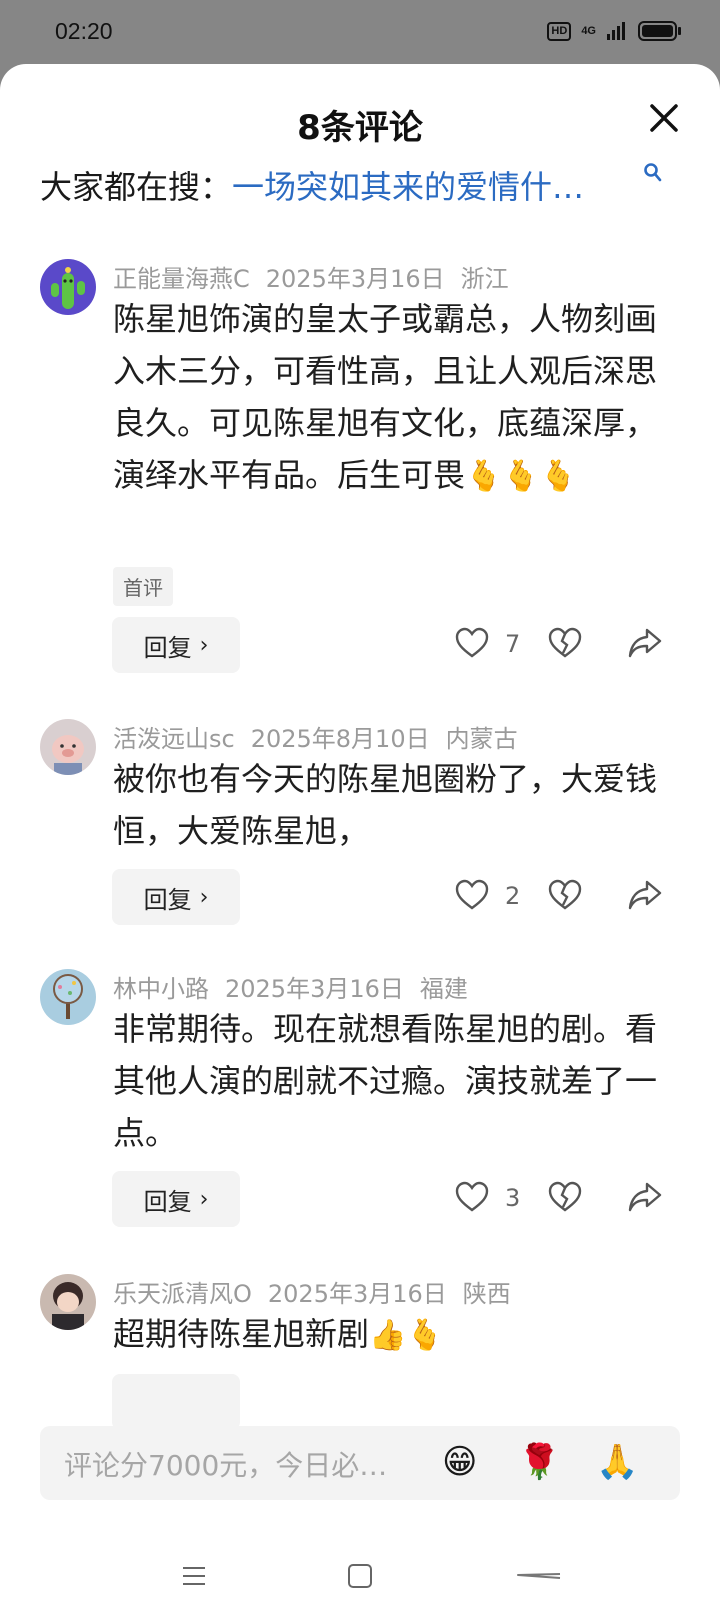  I want to click on status-icons: HD 4G, so click(614, 31).